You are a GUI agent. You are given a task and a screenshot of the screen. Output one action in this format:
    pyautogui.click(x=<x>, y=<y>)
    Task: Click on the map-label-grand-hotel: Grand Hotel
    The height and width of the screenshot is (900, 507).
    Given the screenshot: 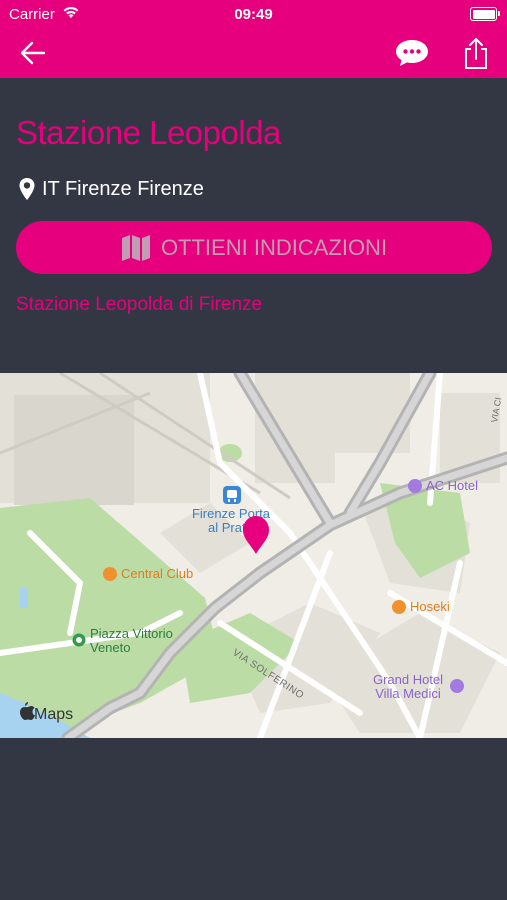 What is the action you would take?
    pyautogui.click(x=408, y=679)
    